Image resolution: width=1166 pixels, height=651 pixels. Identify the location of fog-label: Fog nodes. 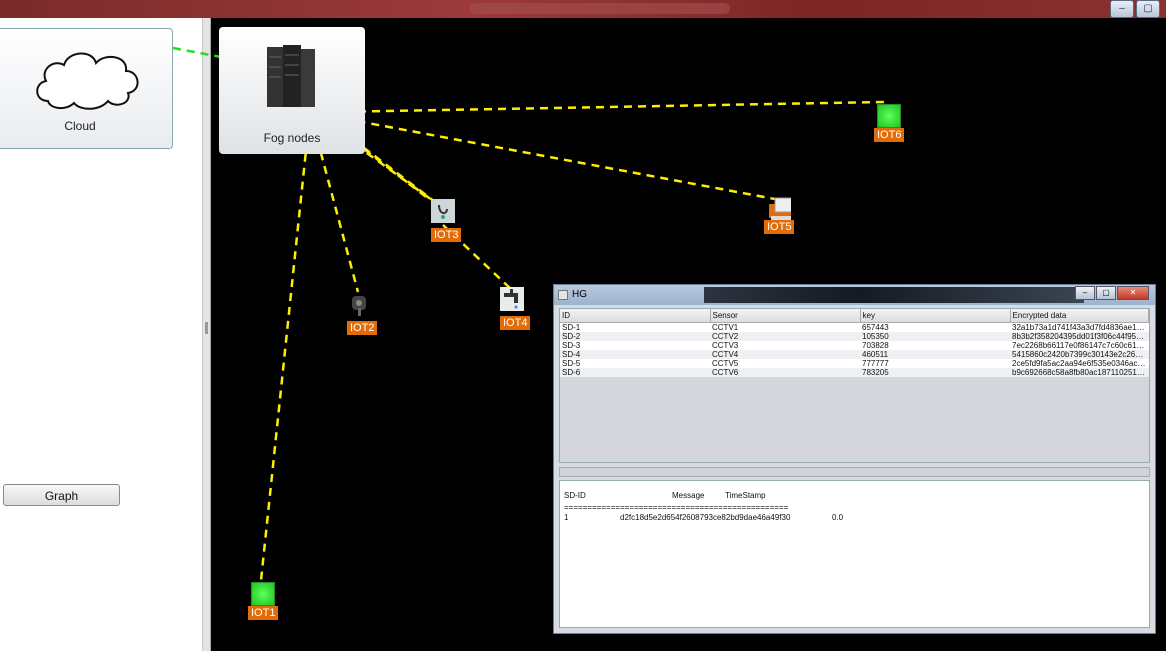
(292, 138).